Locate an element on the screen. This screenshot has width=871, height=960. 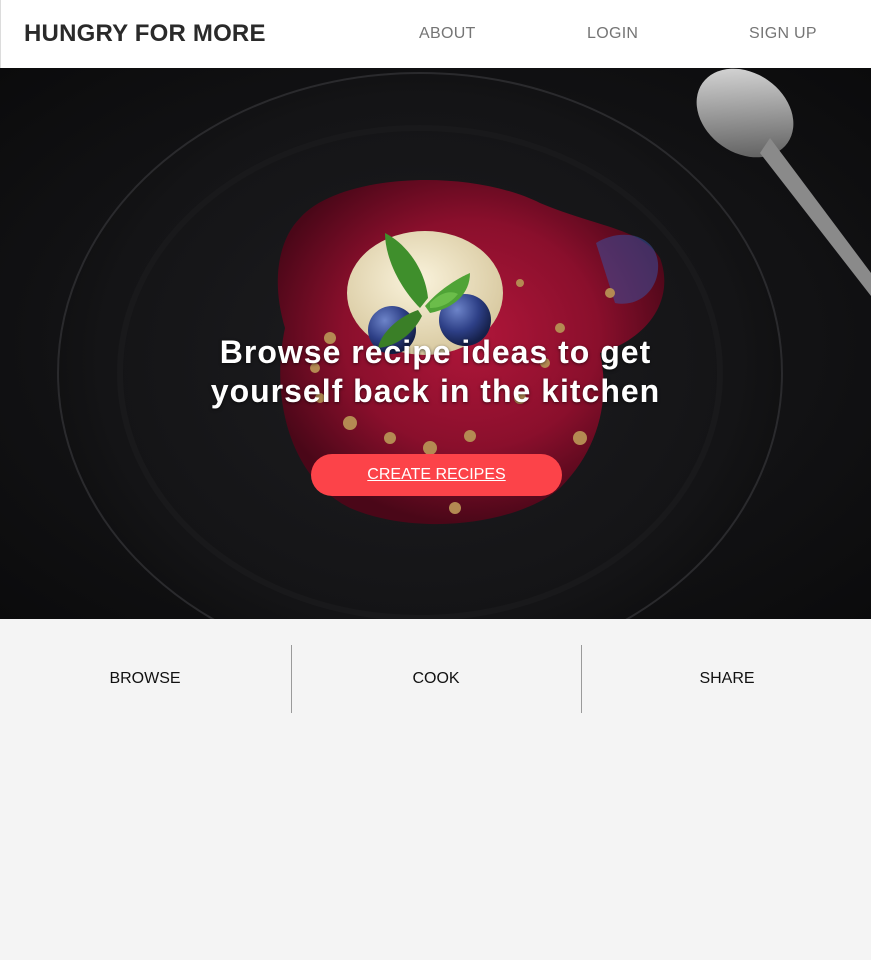
nav-link-signup: SIGN UP is located at coordinates (783, 34).